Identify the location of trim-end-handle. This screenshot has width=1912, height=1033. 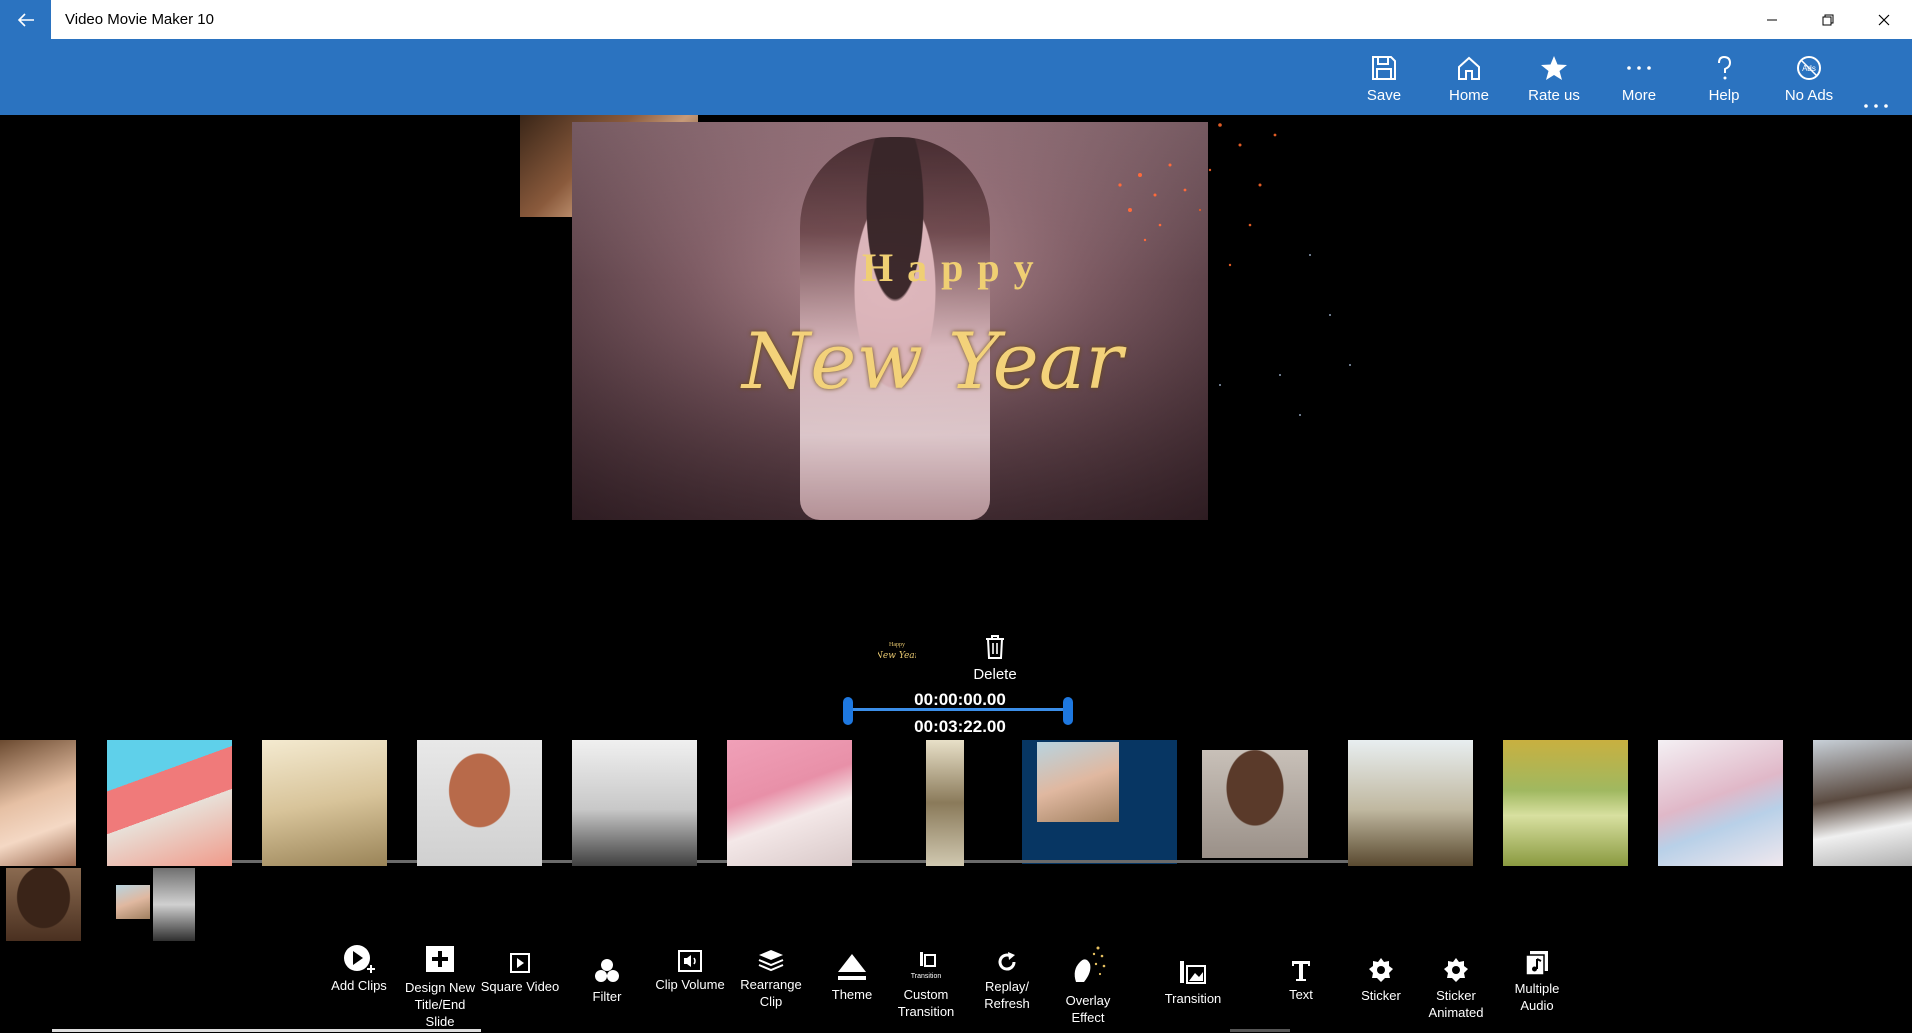
(1068, 711).